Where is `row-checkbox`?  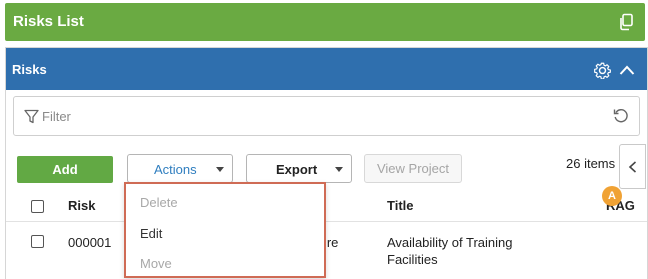 row-checkbox is located at coordinates (37, 241).